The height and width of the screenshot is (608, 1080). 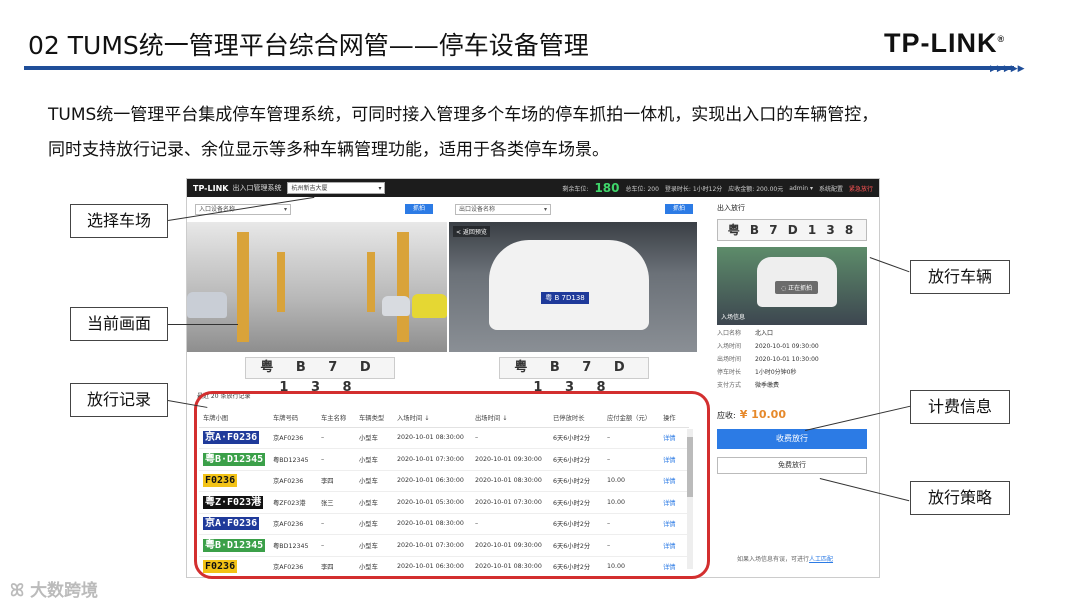 I want to click on info-field: 出场时间 2020-10-01 10:30:00, so click(x=796, y=360).